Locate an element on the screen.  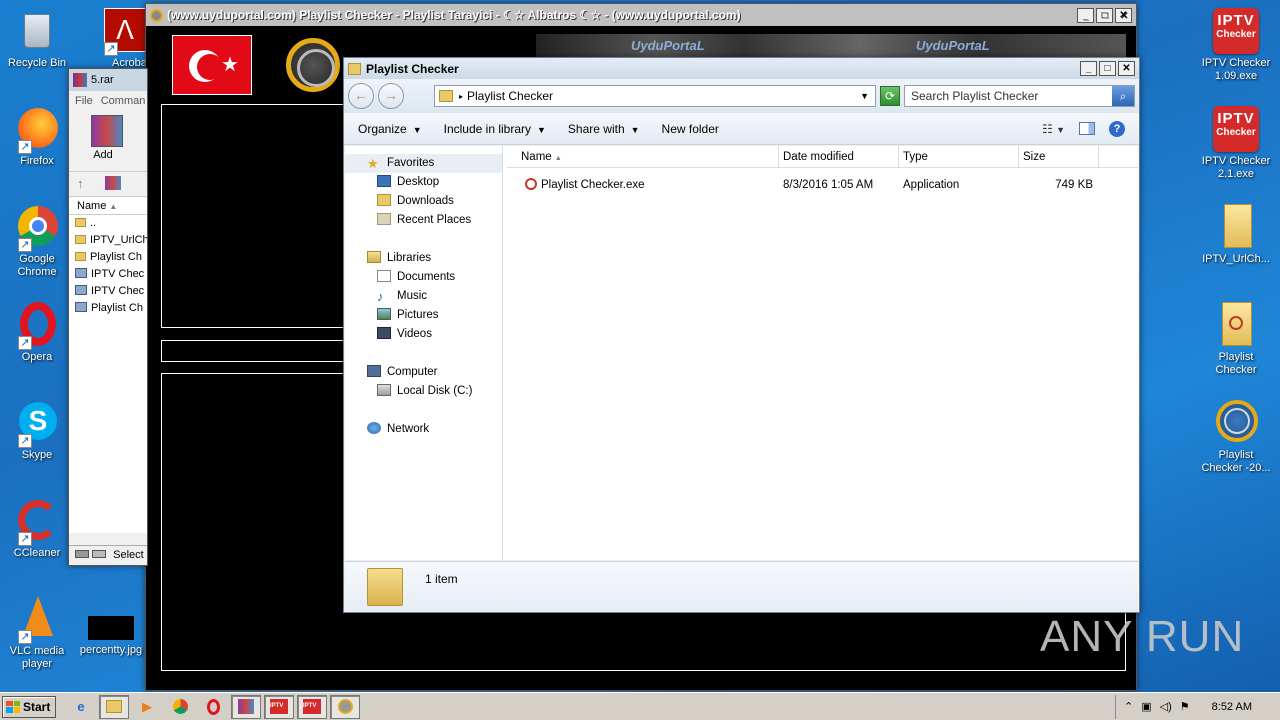
forward-button: → is located at coordinates (391, 96).